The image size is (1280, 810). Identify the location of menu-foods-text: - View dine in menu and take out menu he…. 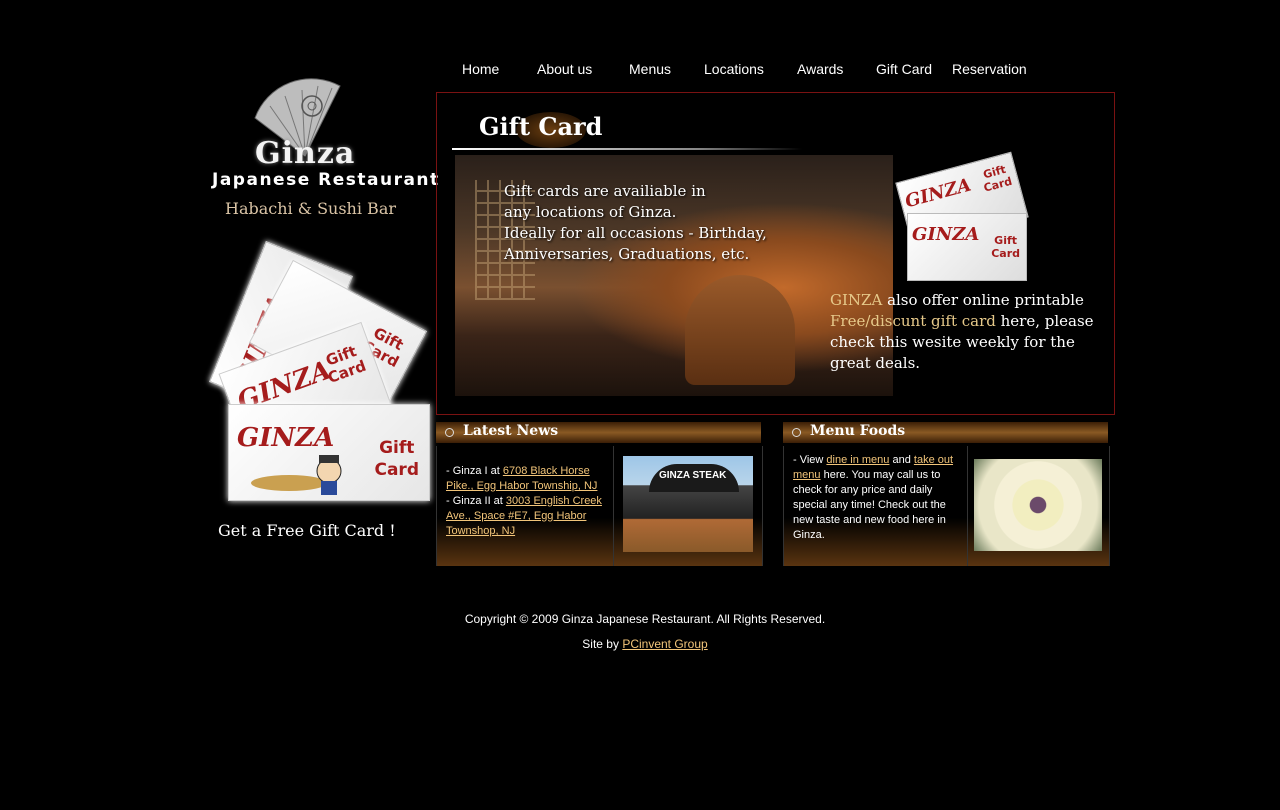
(873, 497).